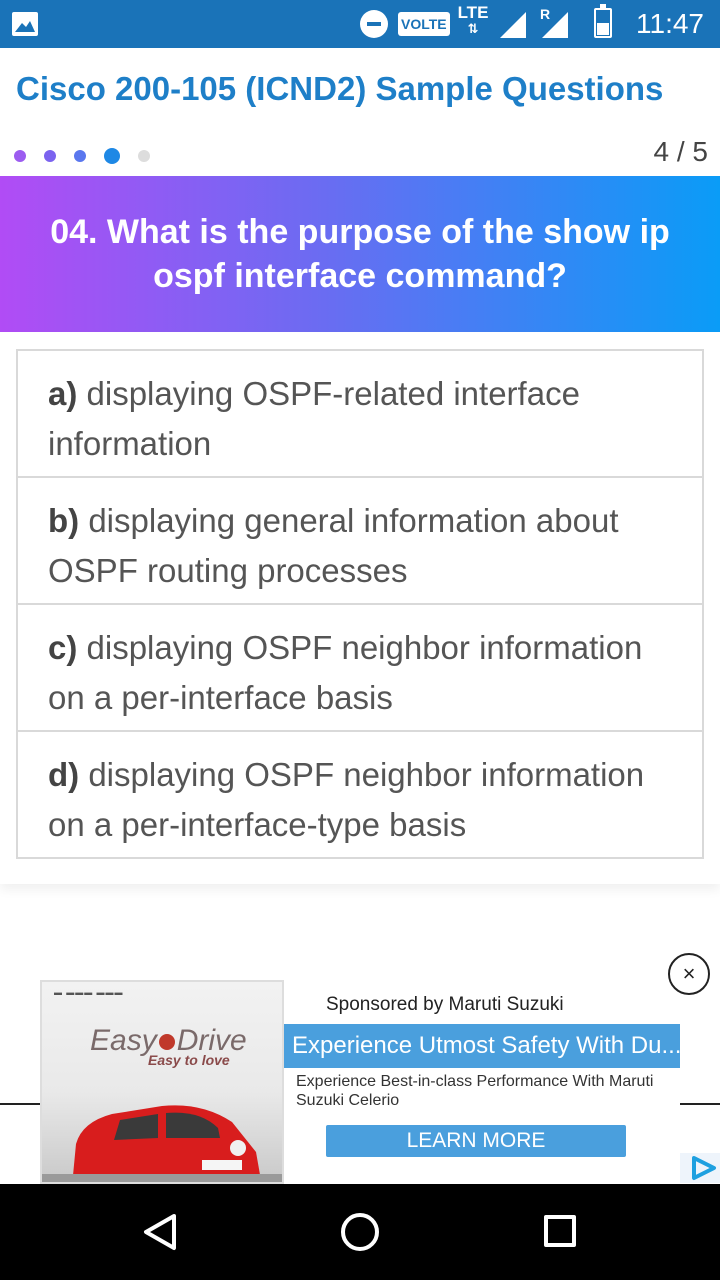 The width and height of the screenshot is (720, 1280). Describe the element at coordinates (63, 647) in the screenshot. I see `option-letter: c)` at that location.